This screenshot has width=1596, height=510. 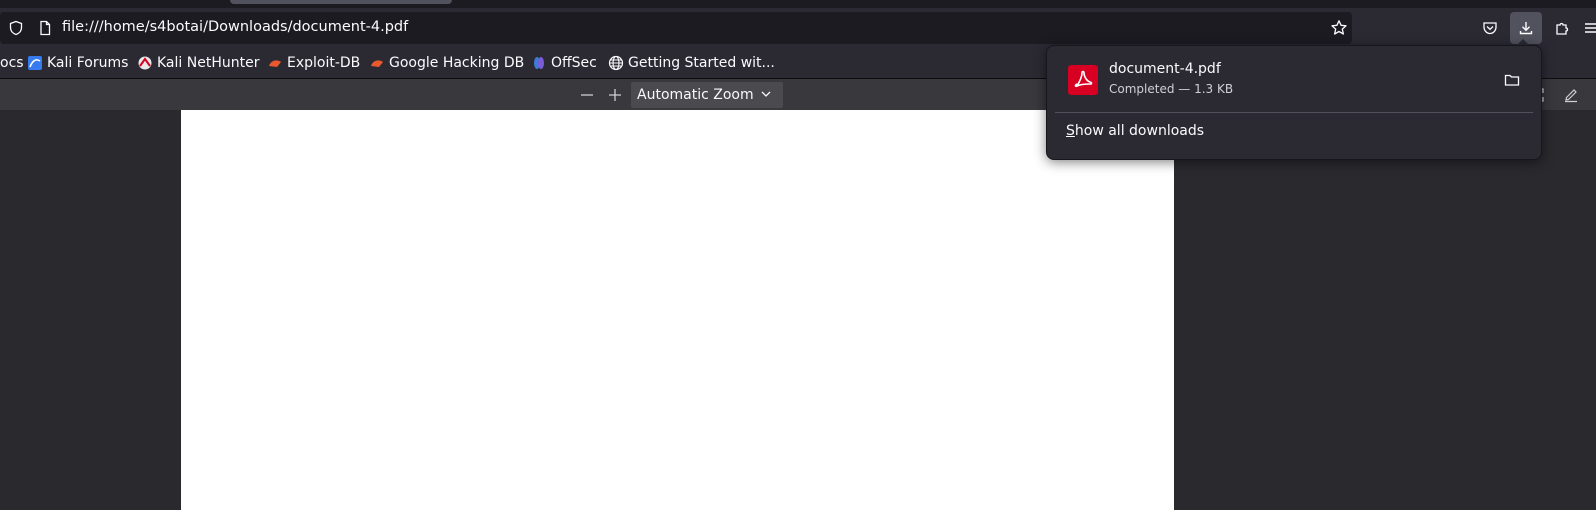 I want to click on pocket-icon, so click(x=1490, y=28).